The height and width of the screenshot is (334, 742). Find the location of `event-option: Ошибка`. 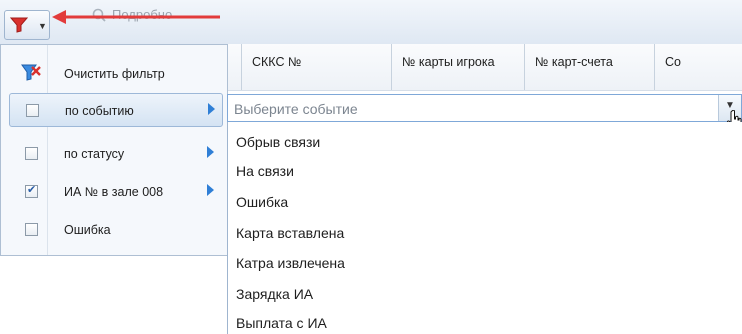

event-option: Ошибка is located at coordinates (262, 202).